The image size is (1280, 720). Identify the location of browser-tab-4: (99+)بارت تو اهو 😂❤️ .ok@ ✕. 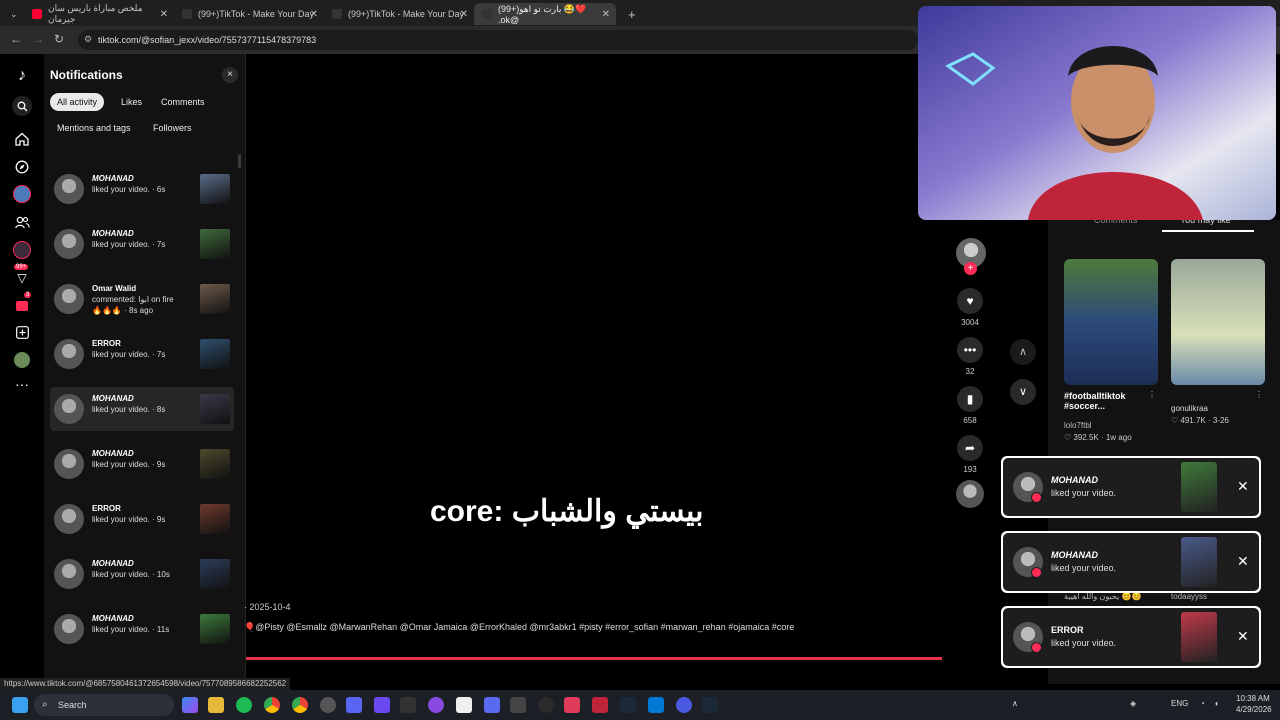
(545, 14).